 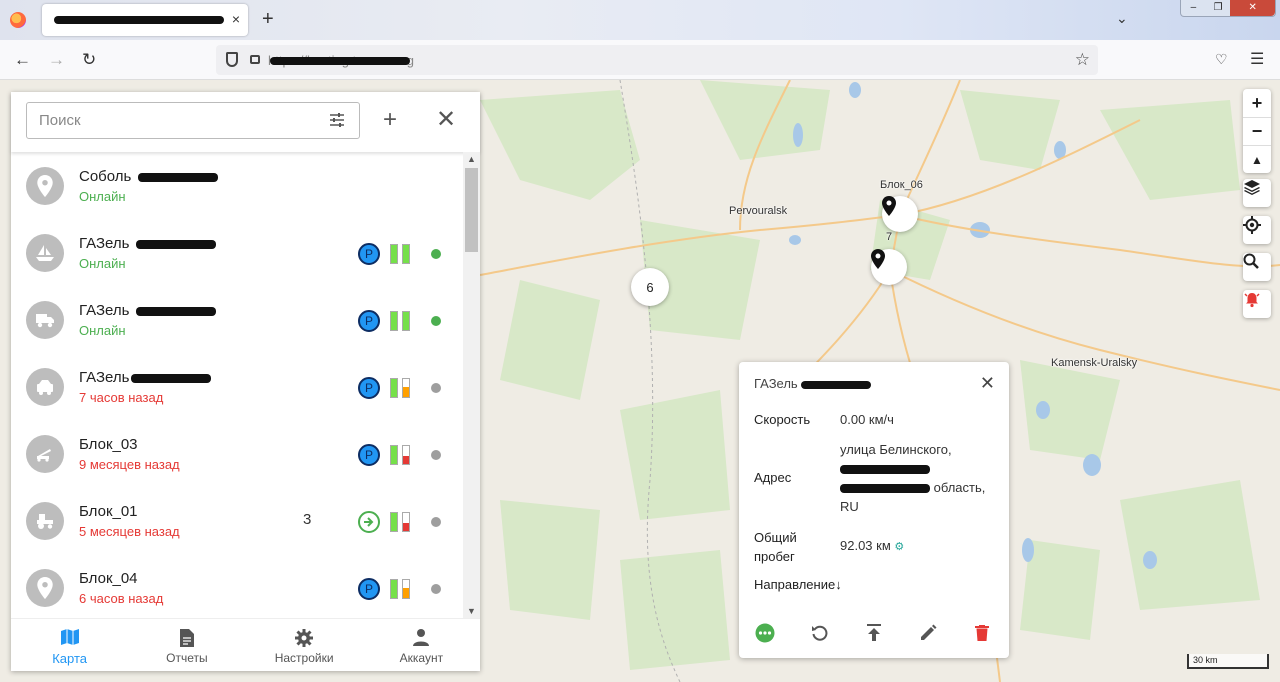 I want to click on more-button, so click(x=765, y=633).